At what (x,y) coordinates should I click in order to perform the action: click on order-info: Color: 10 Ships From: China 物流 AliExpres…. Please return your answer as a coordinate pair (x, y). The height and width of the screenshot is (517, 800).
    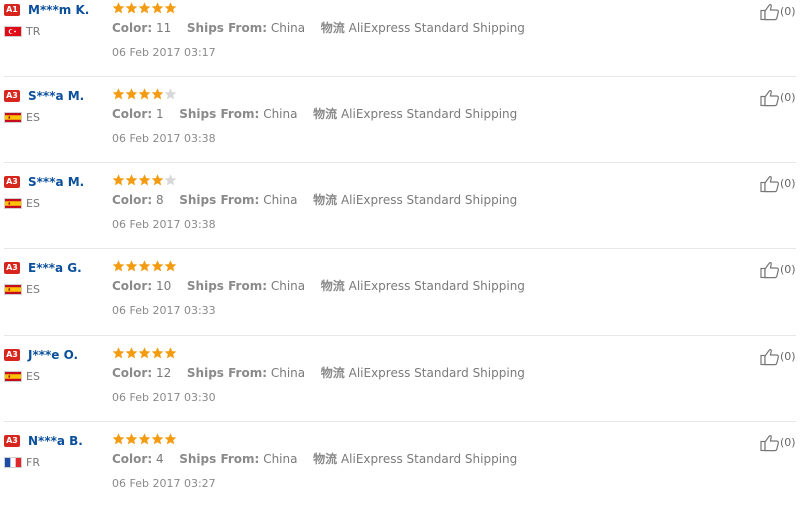
    Looking at the image, I should click on (318, 286).